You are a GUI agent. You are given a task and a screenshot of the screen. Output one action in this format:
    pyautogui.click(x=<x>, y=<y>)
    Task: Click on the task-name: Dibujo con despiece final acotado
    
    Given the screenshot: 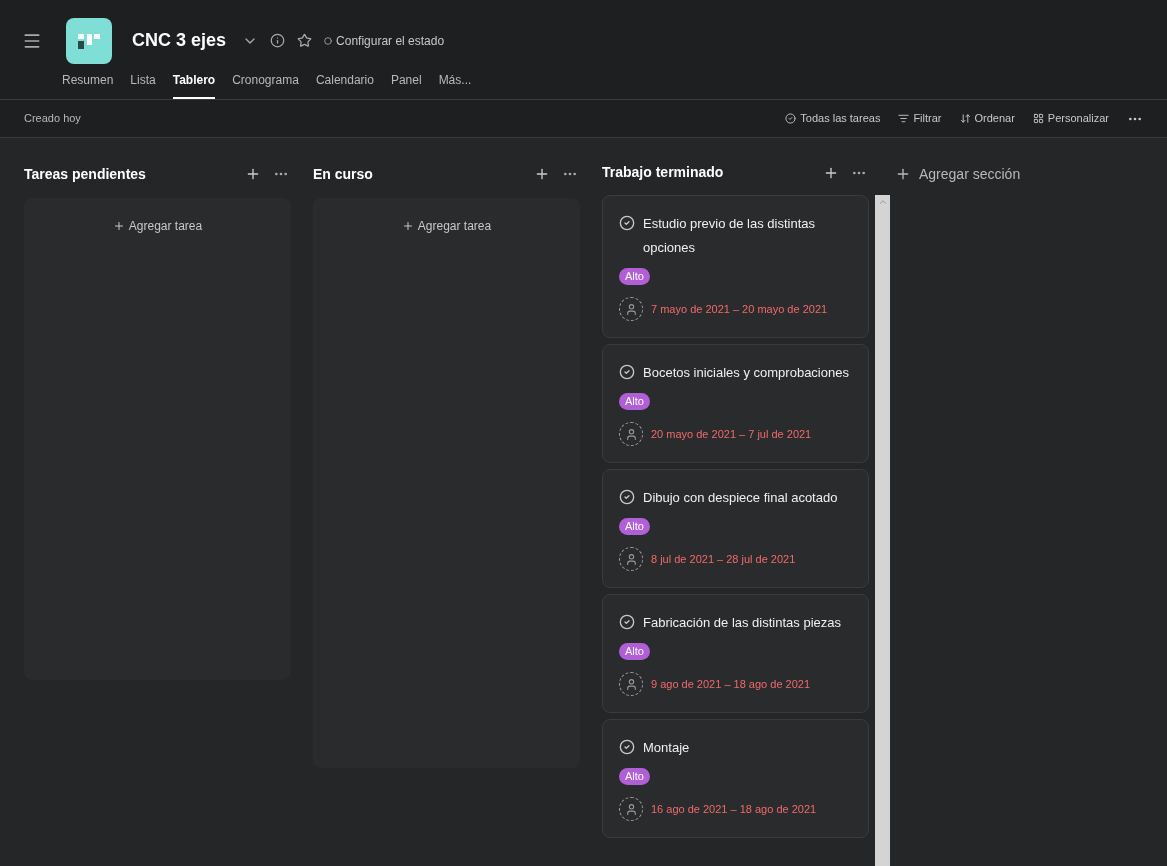 What is the action you would take?
    pyautogui.click(x=740, y=498)
    